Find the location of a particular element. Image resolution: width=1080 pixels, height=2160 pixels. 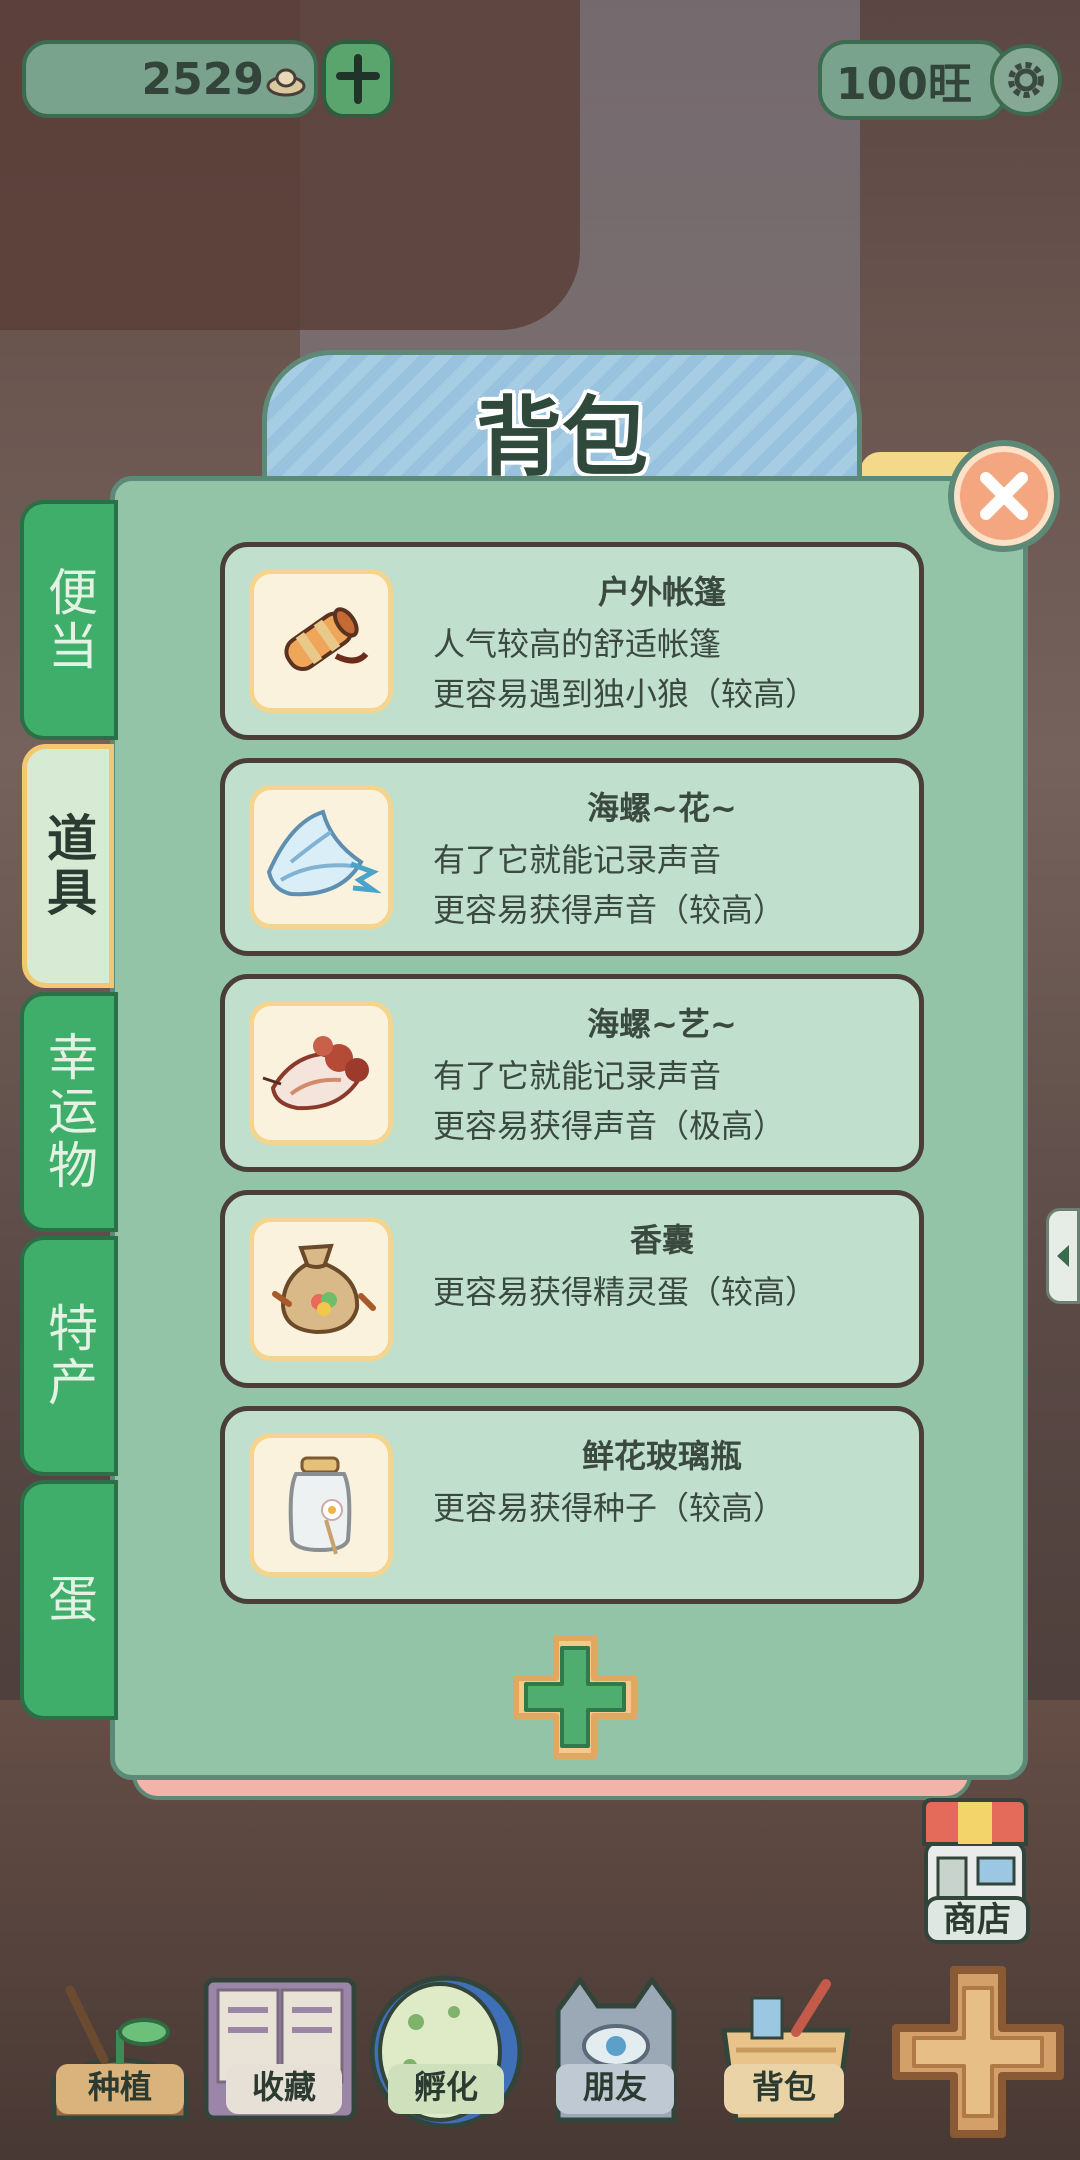

nav-collection-label: 收藏 is located at coordinates (284, 2089).